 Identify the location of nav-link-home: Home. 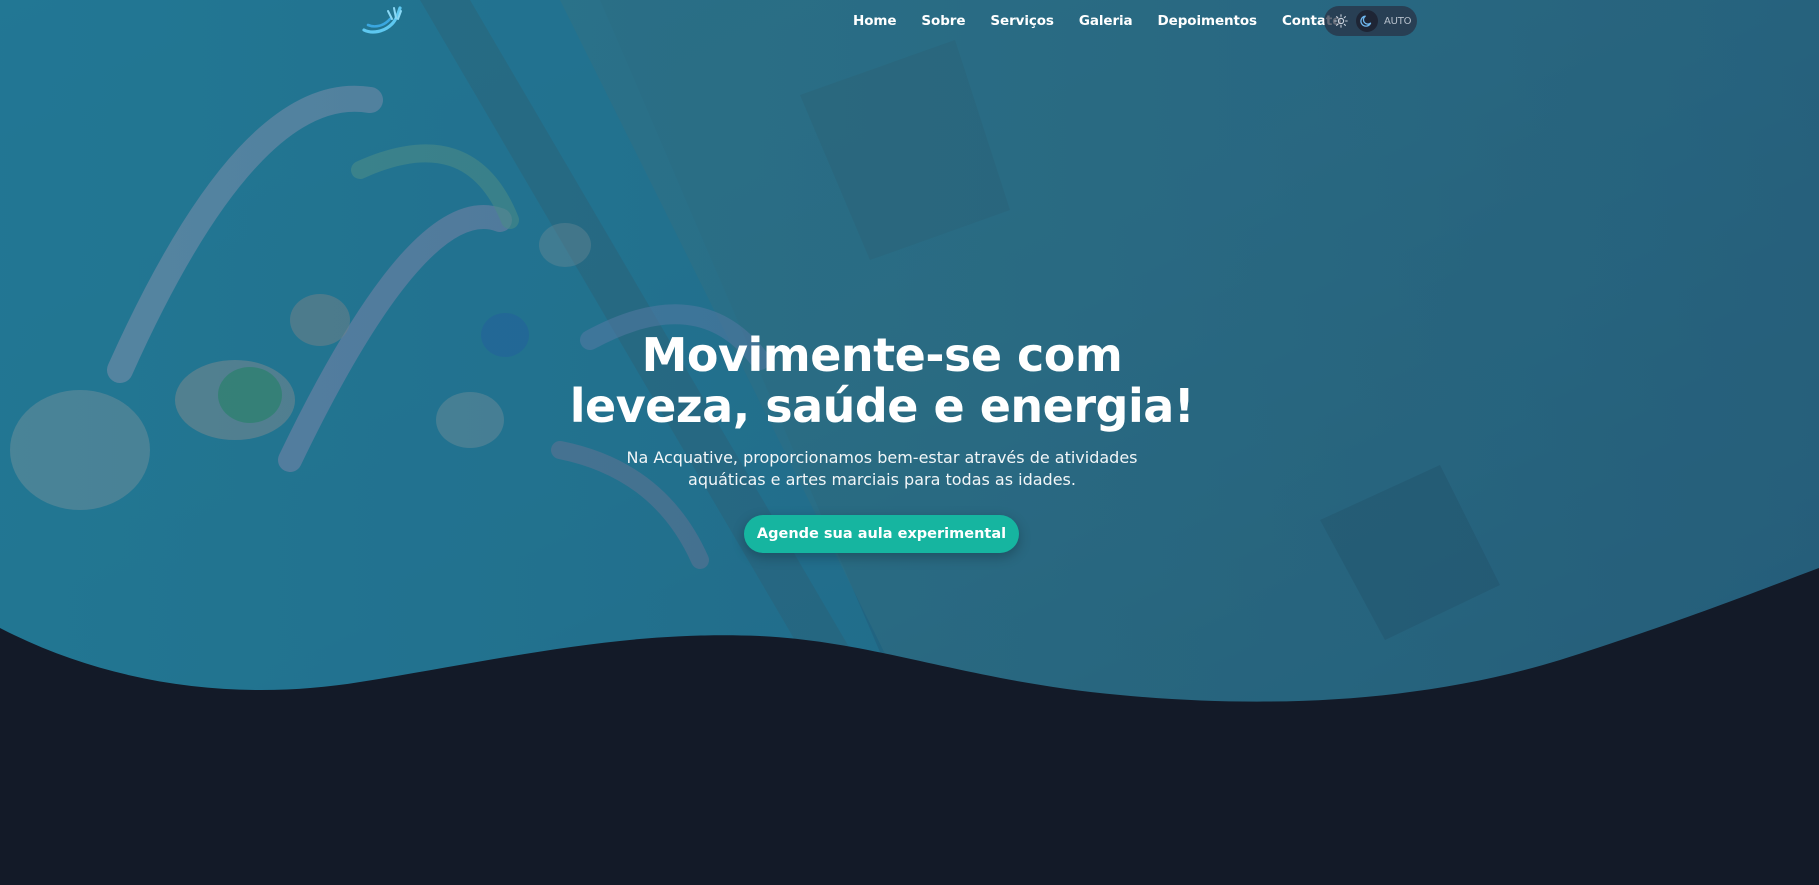
(875, 21).